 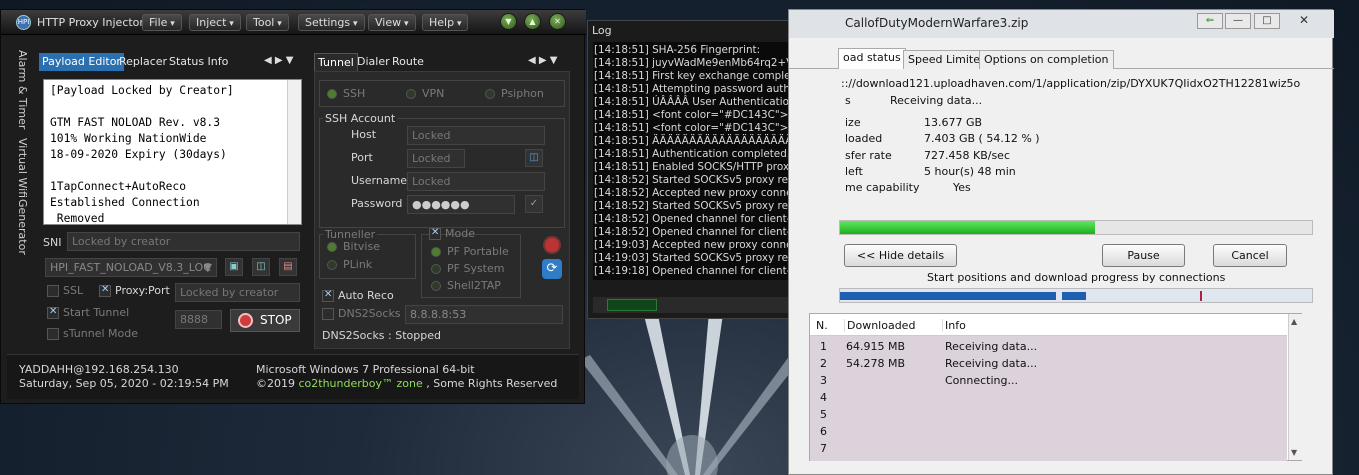 I want to click on sni-input: Locked by creator, so click(x=183, y=241).